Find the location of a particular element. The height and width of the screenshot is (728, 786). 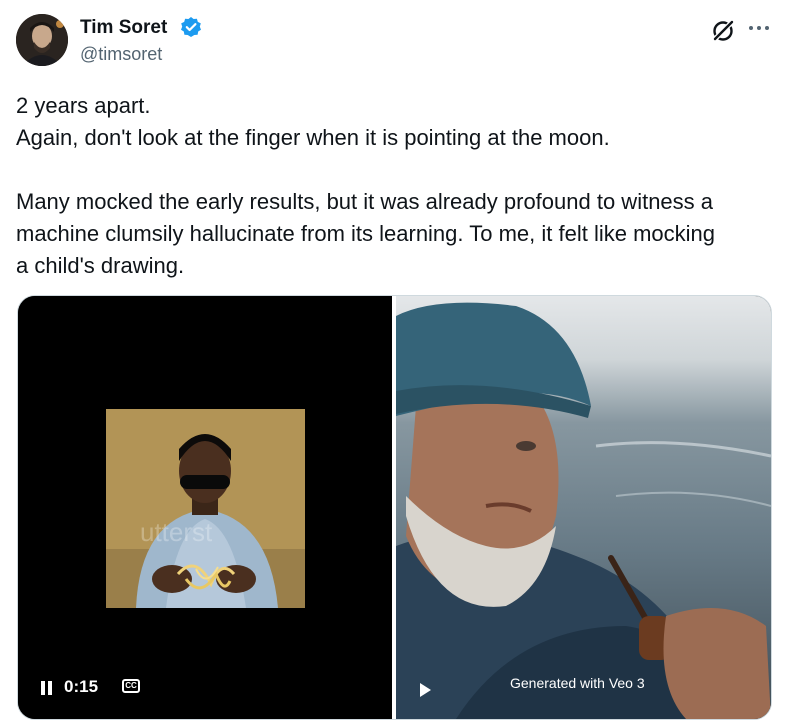

tweet-line: a child's drawing. is located at coordinates (100, 265).